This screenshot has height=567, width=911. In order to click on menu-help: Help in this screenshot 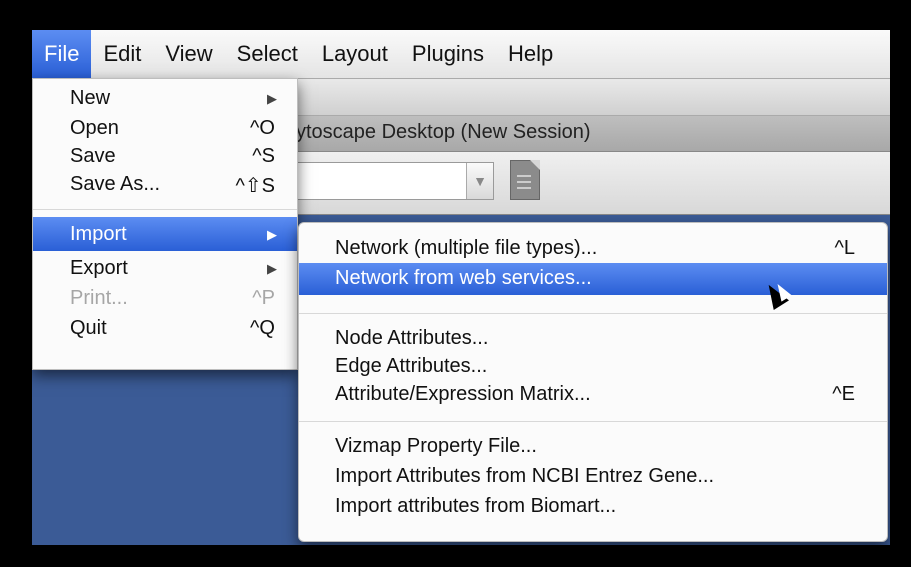, I will do `click(530, 54)`.